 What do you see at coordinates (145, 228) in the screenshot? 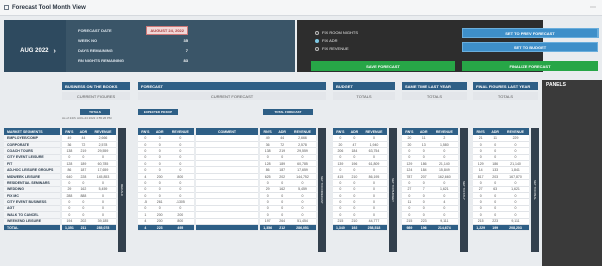
I see `total-cell: 4` at bounding box center [145, 228].